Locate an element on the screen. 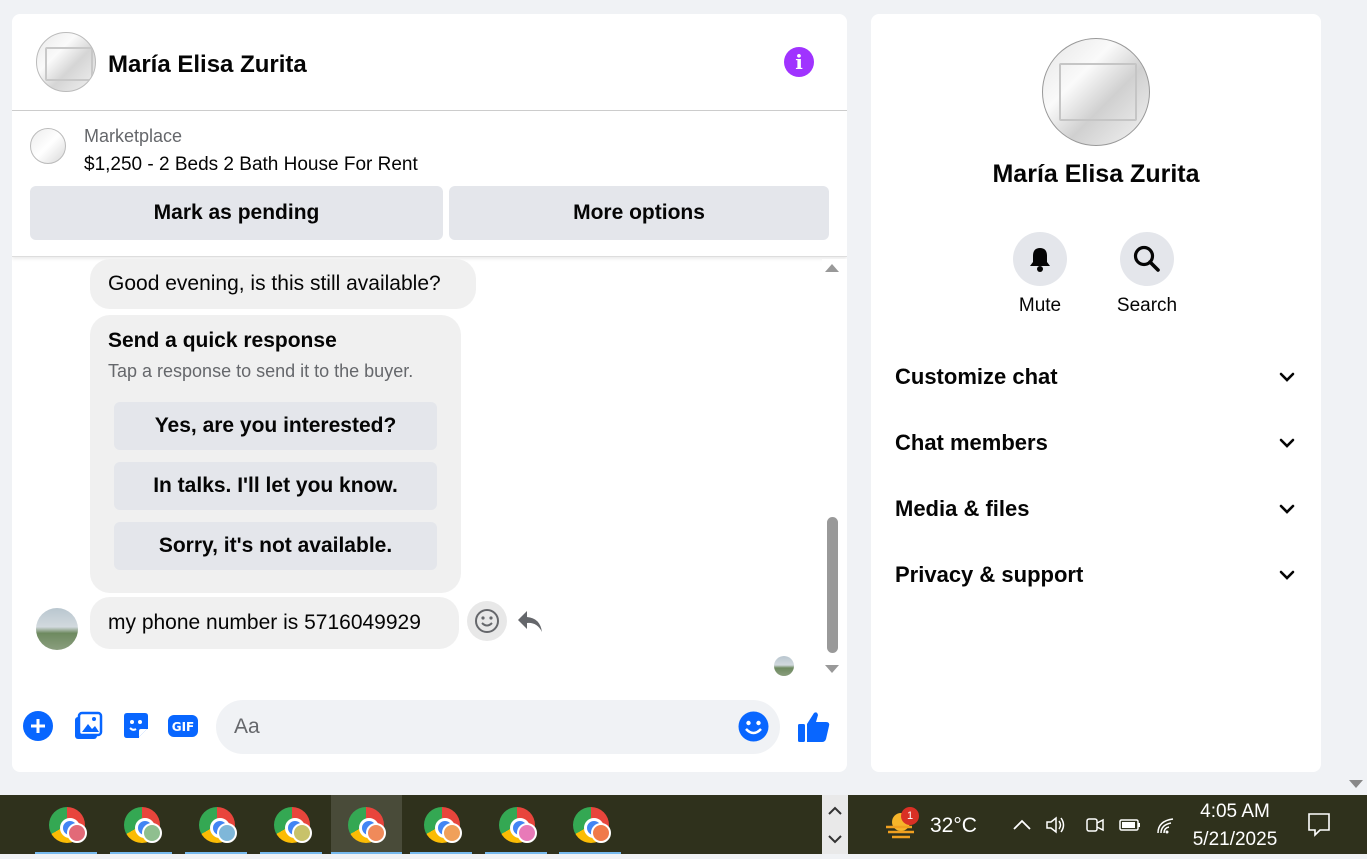 This screenshot has width=1367, height=859. chevron-up-icon is located at coordinates (1022, 825).